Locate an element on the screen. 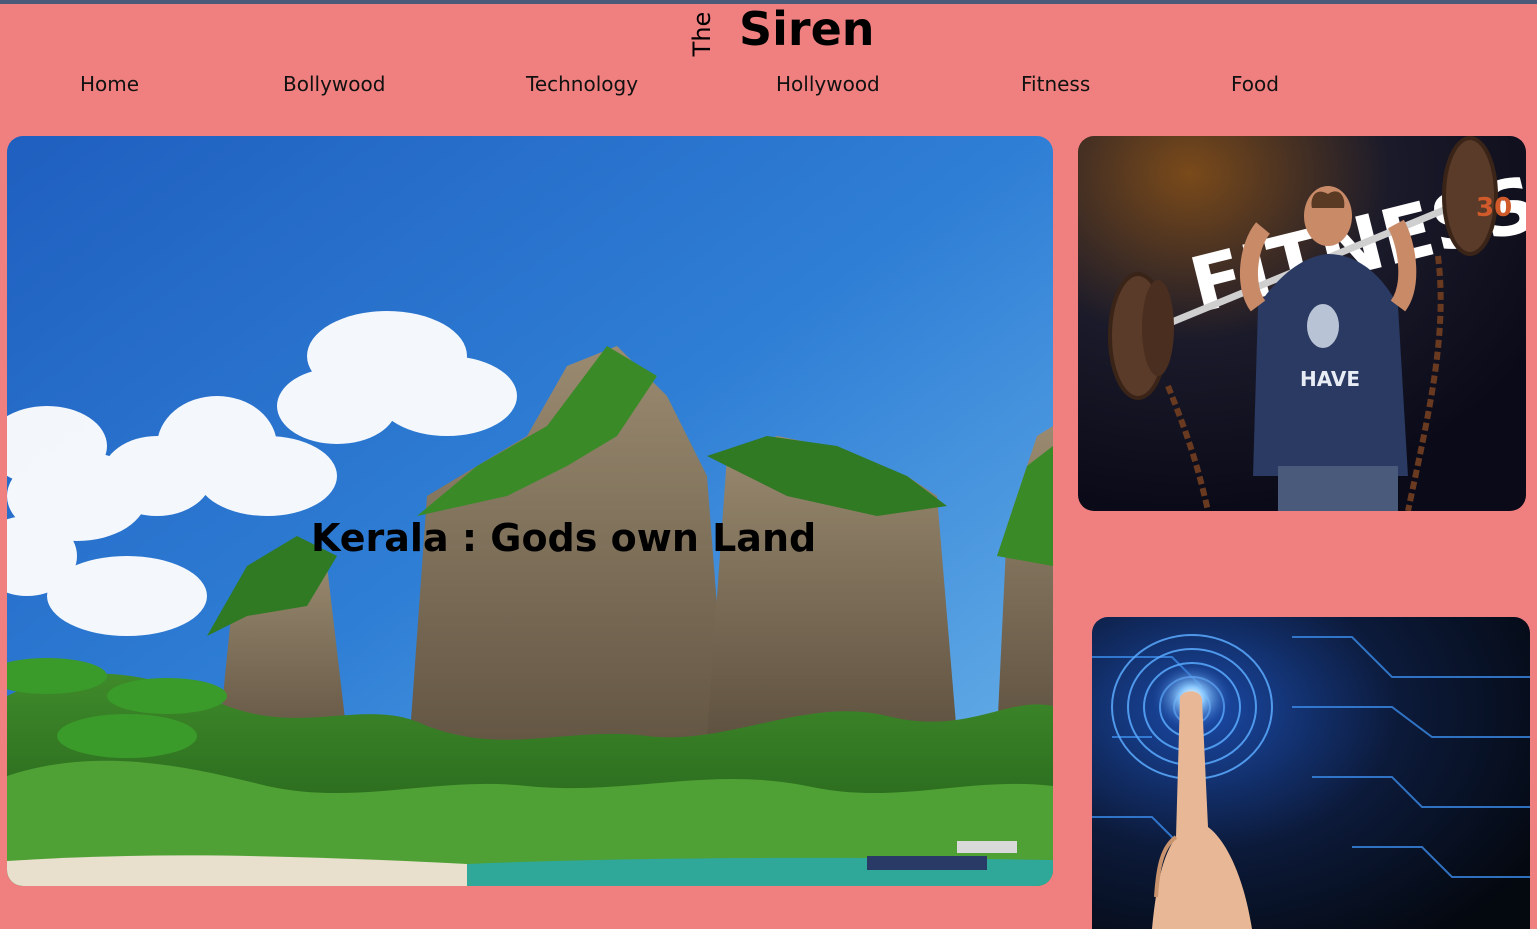  site-logo: The Siren is located at coordinates (768, 32).